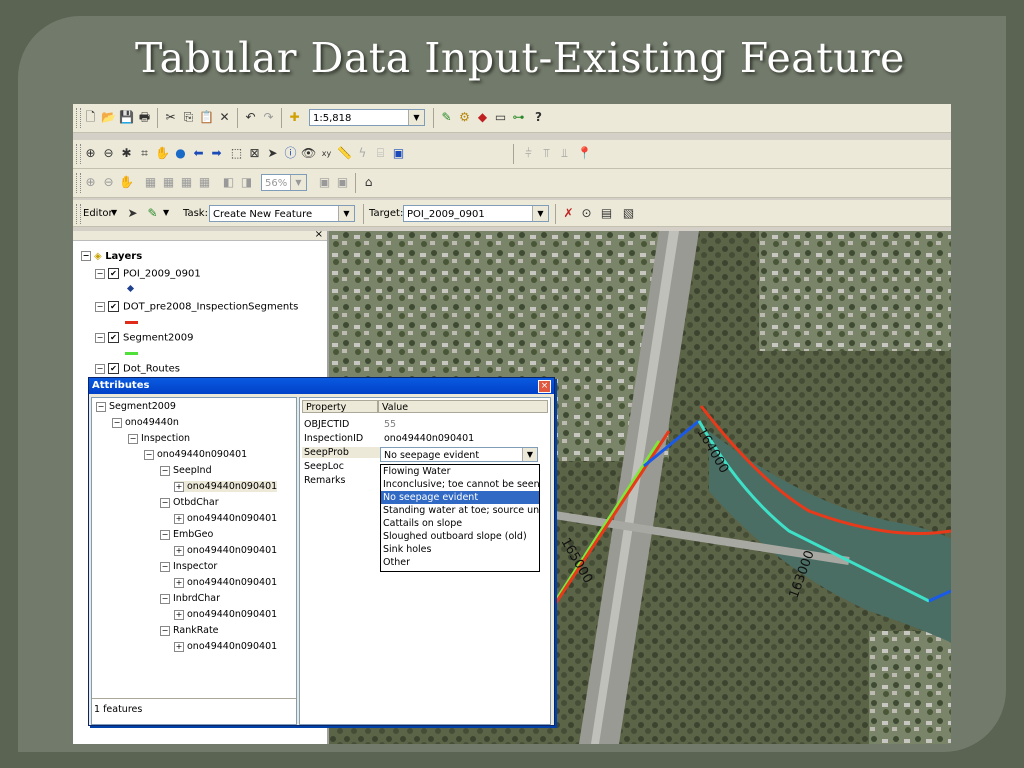 The height and width of the screenshot is (768, 1024). I want to click on toggle-draft-icon: ▣, so click(324, 182).